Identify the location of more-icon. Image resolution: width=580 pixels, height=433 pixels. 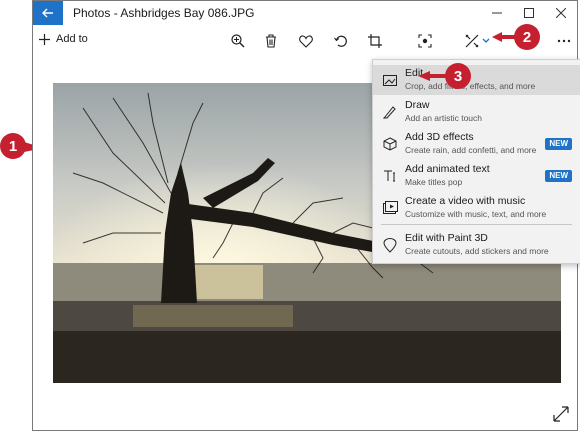
(564, 41).